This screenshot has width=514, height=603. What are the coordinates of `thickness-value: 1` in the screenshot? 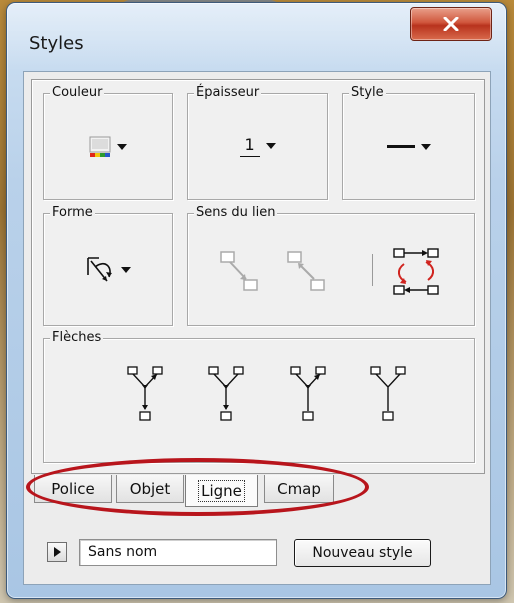 It's located at (249, 144).